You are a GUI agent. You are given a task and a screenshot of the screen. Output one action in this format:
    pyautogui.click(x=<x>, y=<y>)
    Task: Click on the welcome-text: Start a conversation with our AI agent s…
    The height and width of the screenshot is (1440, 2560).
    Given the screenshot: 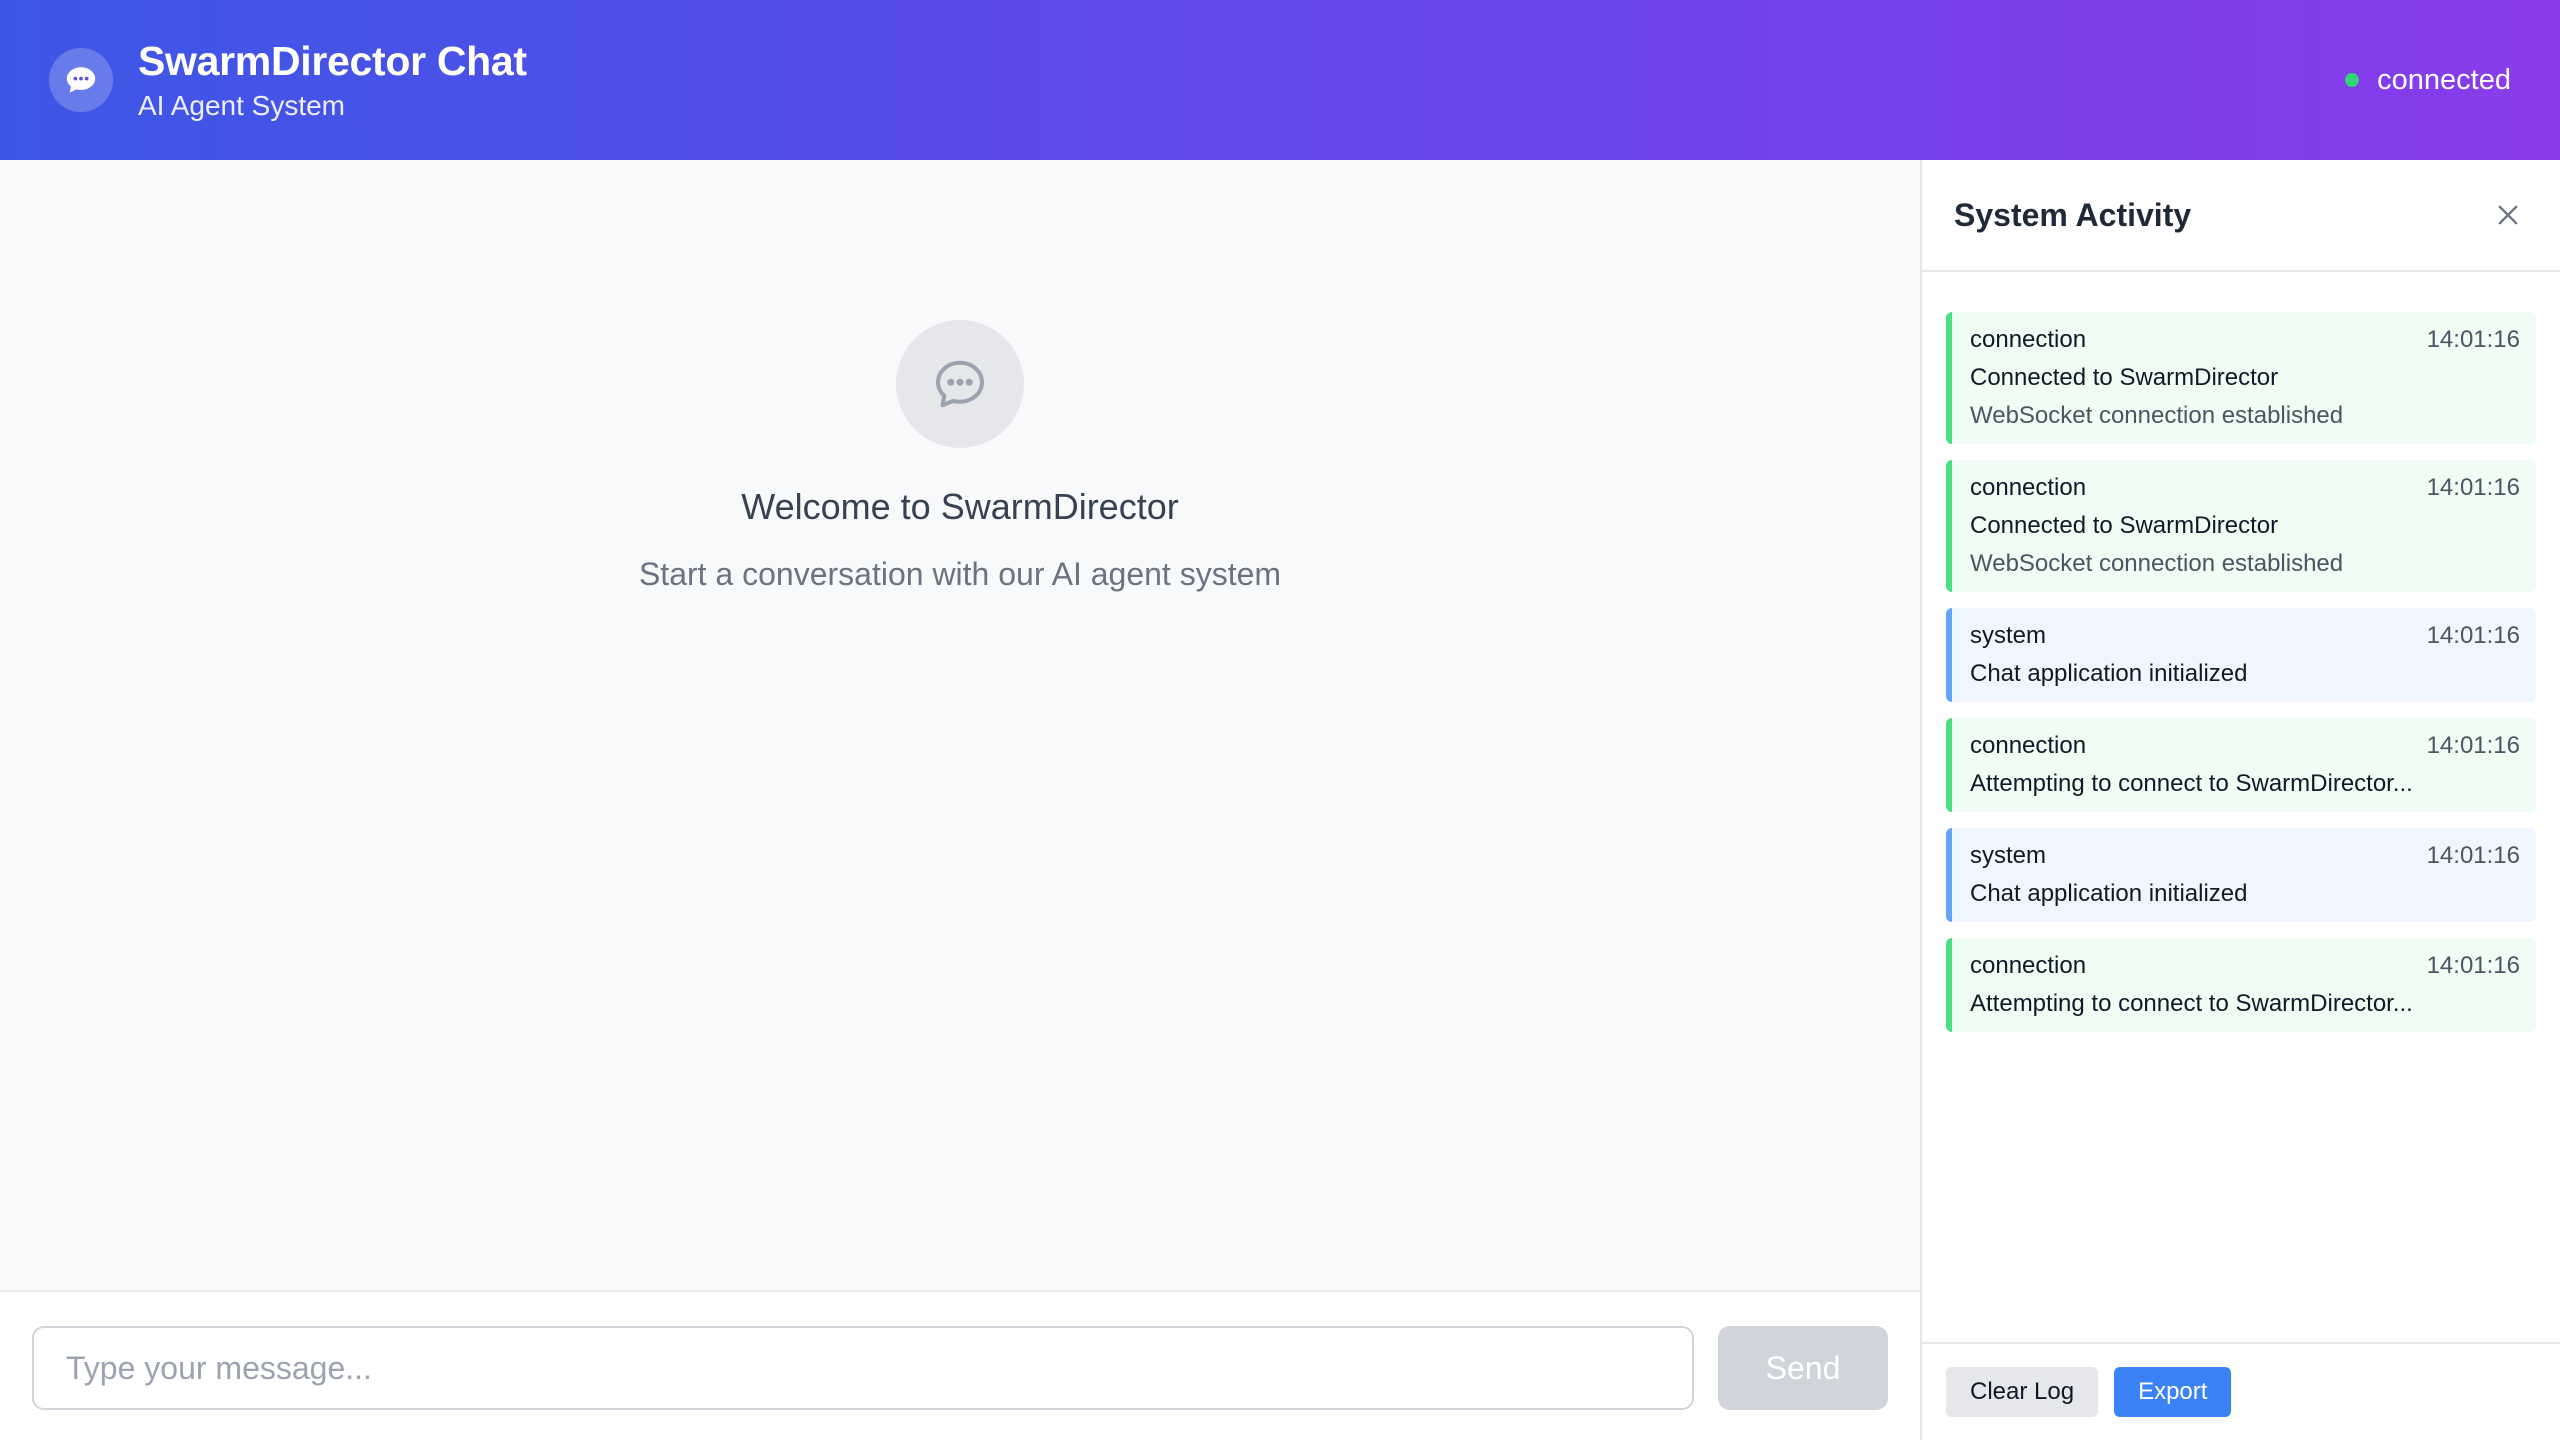 What is the action you would take?
    pyautogui.click(x=960, y=574)
    